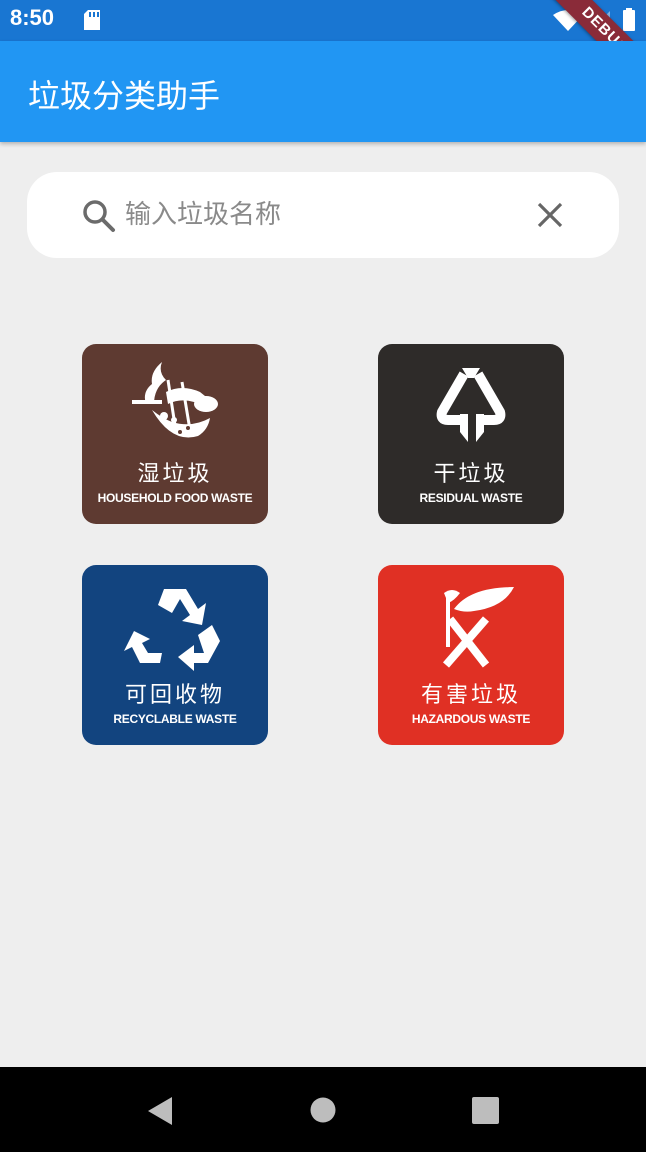 The height and width of the screenshot is (1152, 646). I want to click on navigation-bar, so click(323, 1109).